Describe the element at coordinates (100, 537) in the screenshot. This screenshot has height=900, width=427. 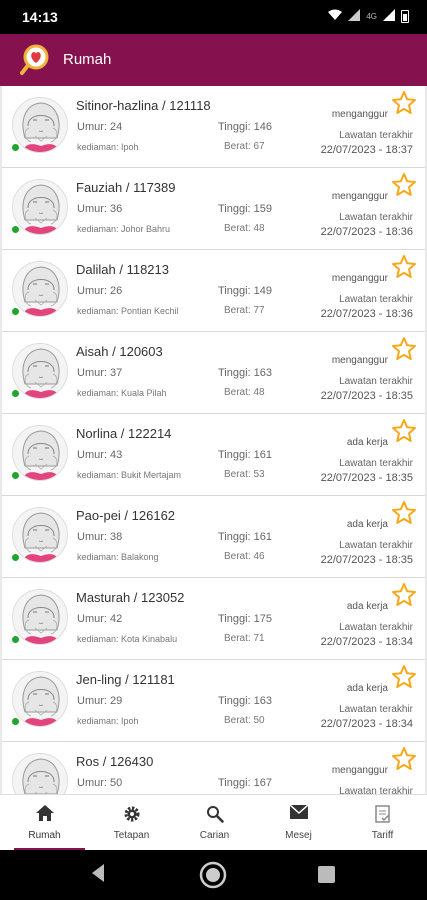
I see `profile-age: Umur: 38` at that location.